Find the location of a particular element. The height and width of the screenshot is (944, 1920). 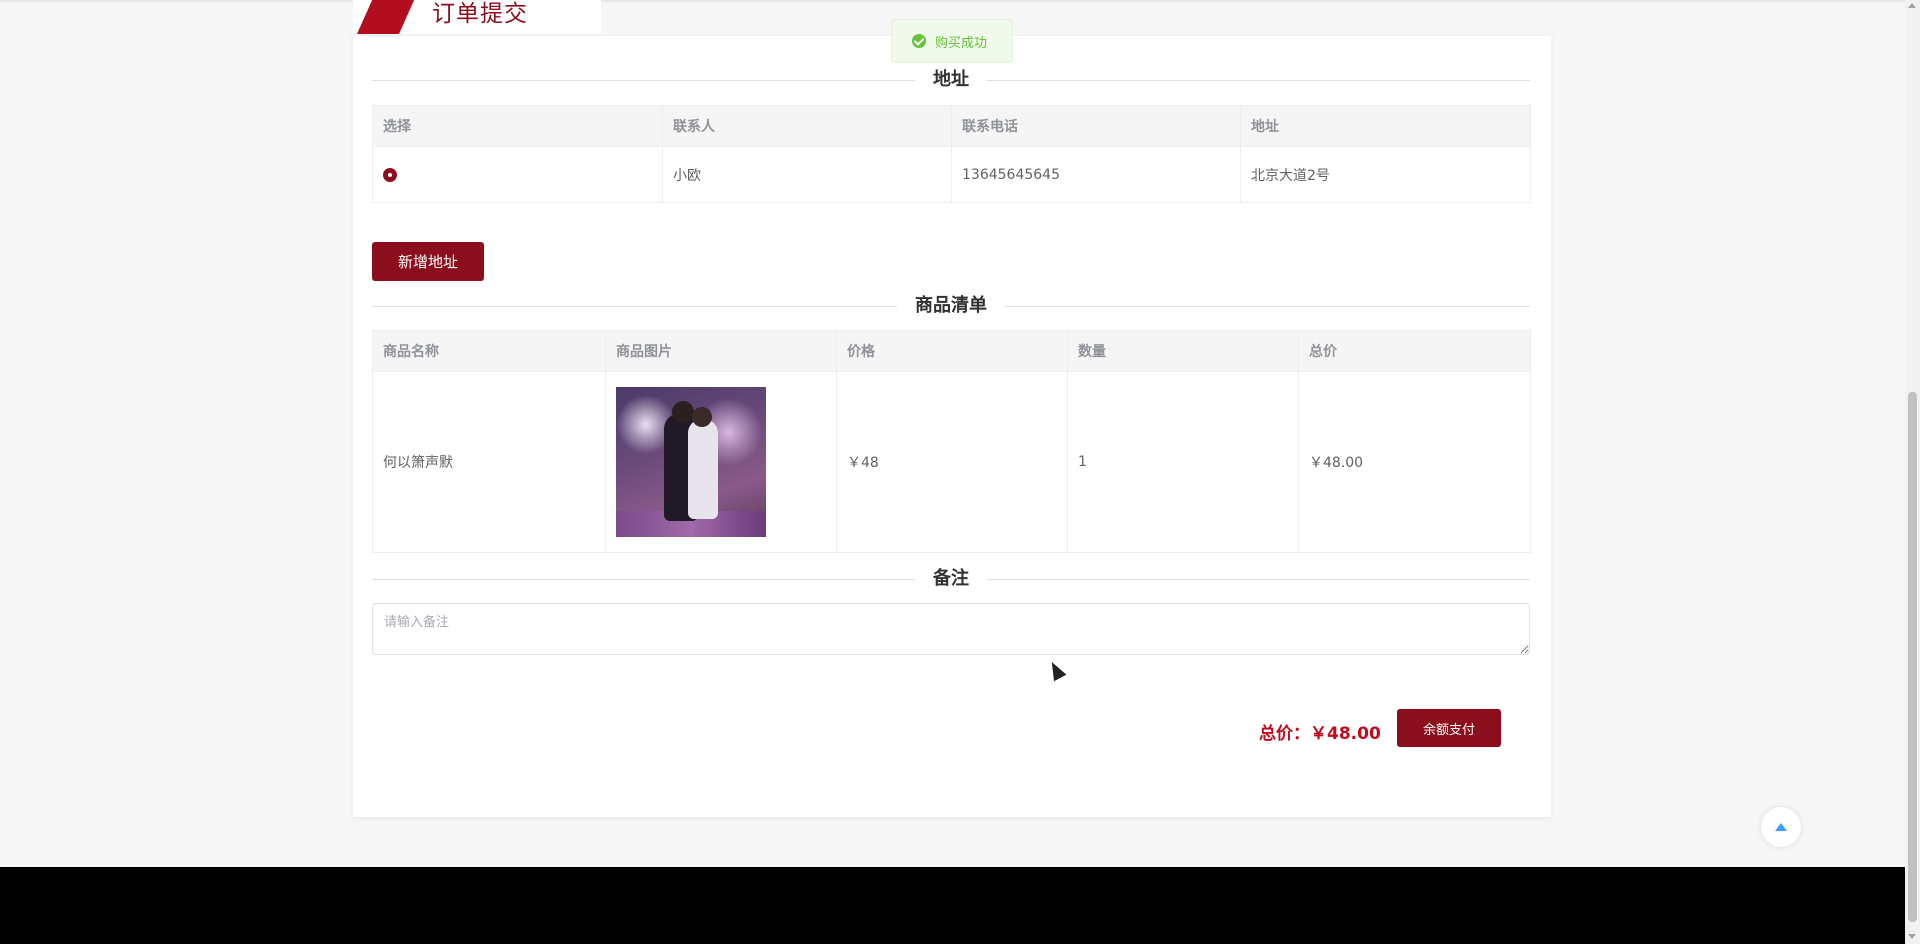

address-heading: 地址 is located at coordinates (951, 80).